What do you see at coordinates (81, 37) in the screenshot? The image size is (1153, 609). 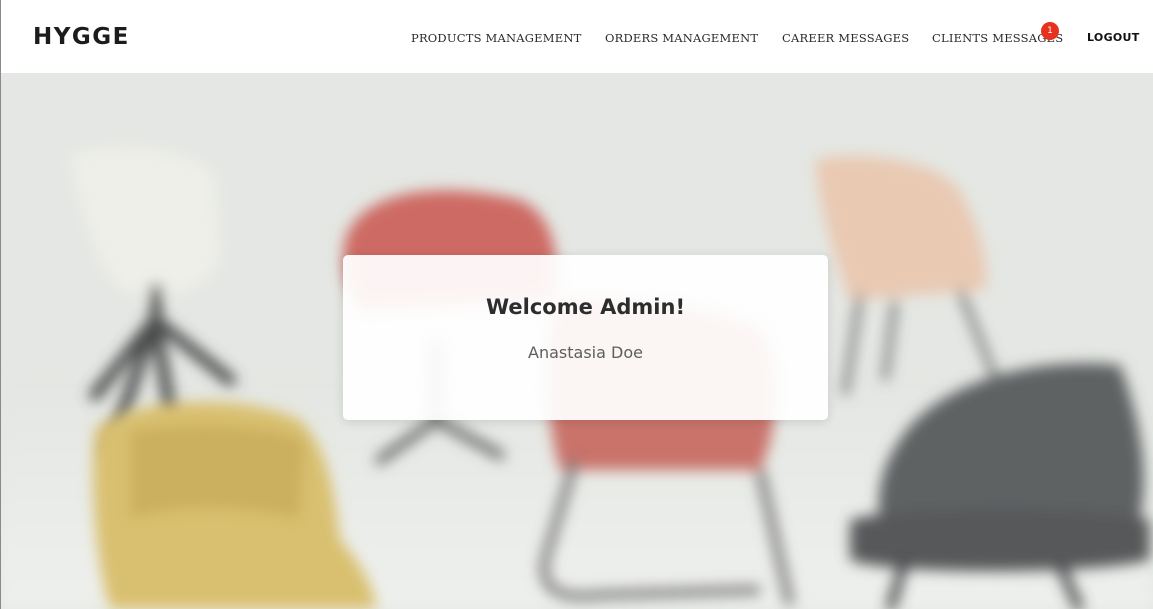 I see `brand-logo: HYGGE` at bounding box center [81, 37].